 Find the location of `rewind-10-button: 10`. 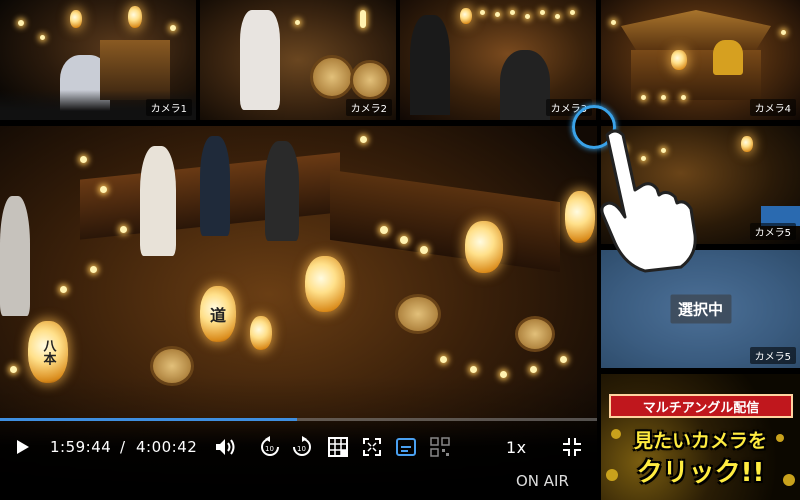

rewind-10-button: 10 is located at coordinates (270, 447).